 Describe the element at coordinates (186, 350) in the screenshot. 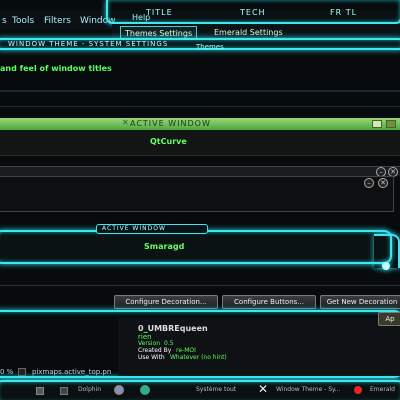

I see `theme-created: re-MOI` at that location.